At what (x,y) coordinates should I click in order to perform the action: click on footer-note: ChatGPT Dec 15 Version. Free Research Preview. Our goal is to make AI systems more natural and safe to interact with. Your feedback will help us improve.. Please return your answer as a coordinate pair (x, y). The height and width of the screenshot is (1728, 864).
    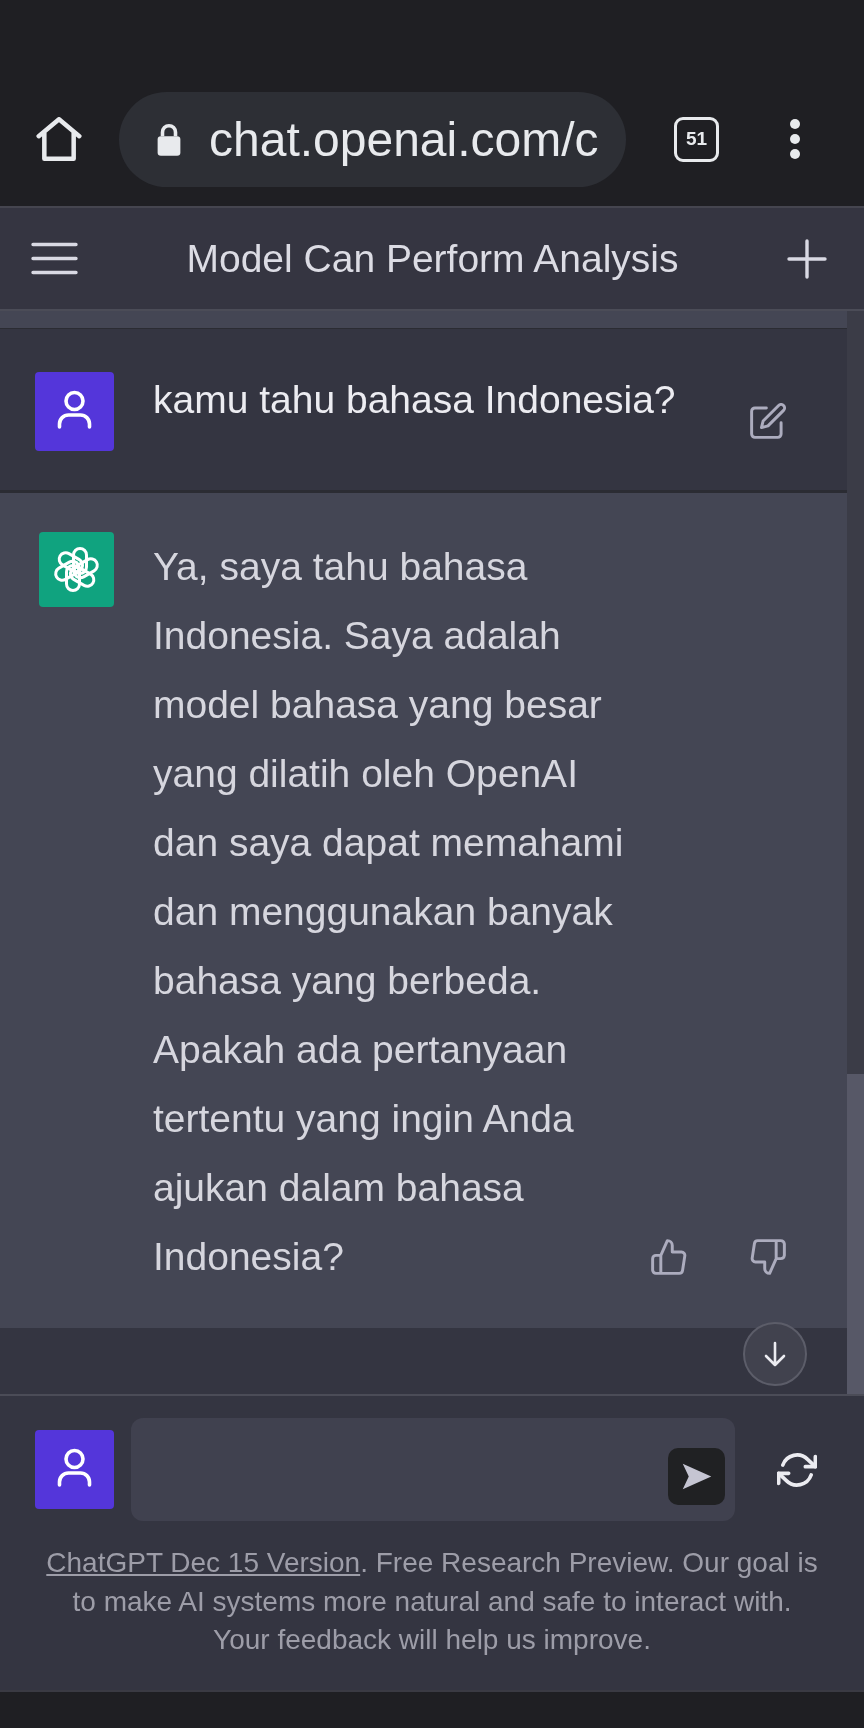
    Looking at the image, I should click on (432, 1601).